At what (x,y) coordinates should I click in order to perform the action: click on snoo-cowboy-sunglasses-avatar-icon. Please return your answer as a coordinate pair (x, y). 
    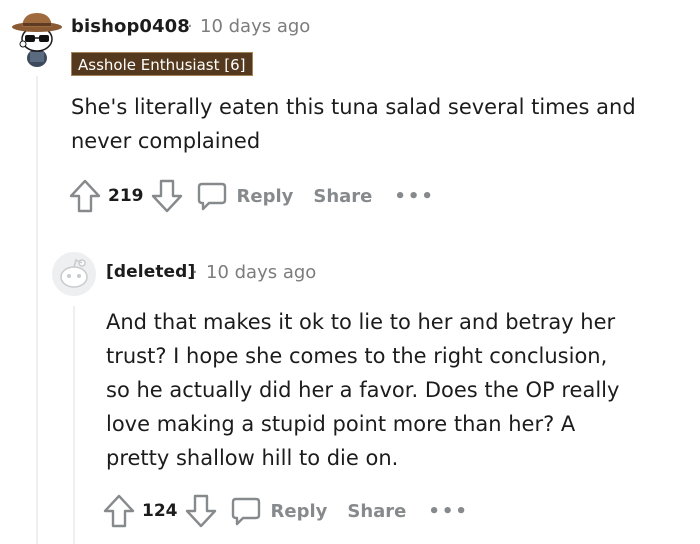
    Looking at the image, I should click on (37, 40).